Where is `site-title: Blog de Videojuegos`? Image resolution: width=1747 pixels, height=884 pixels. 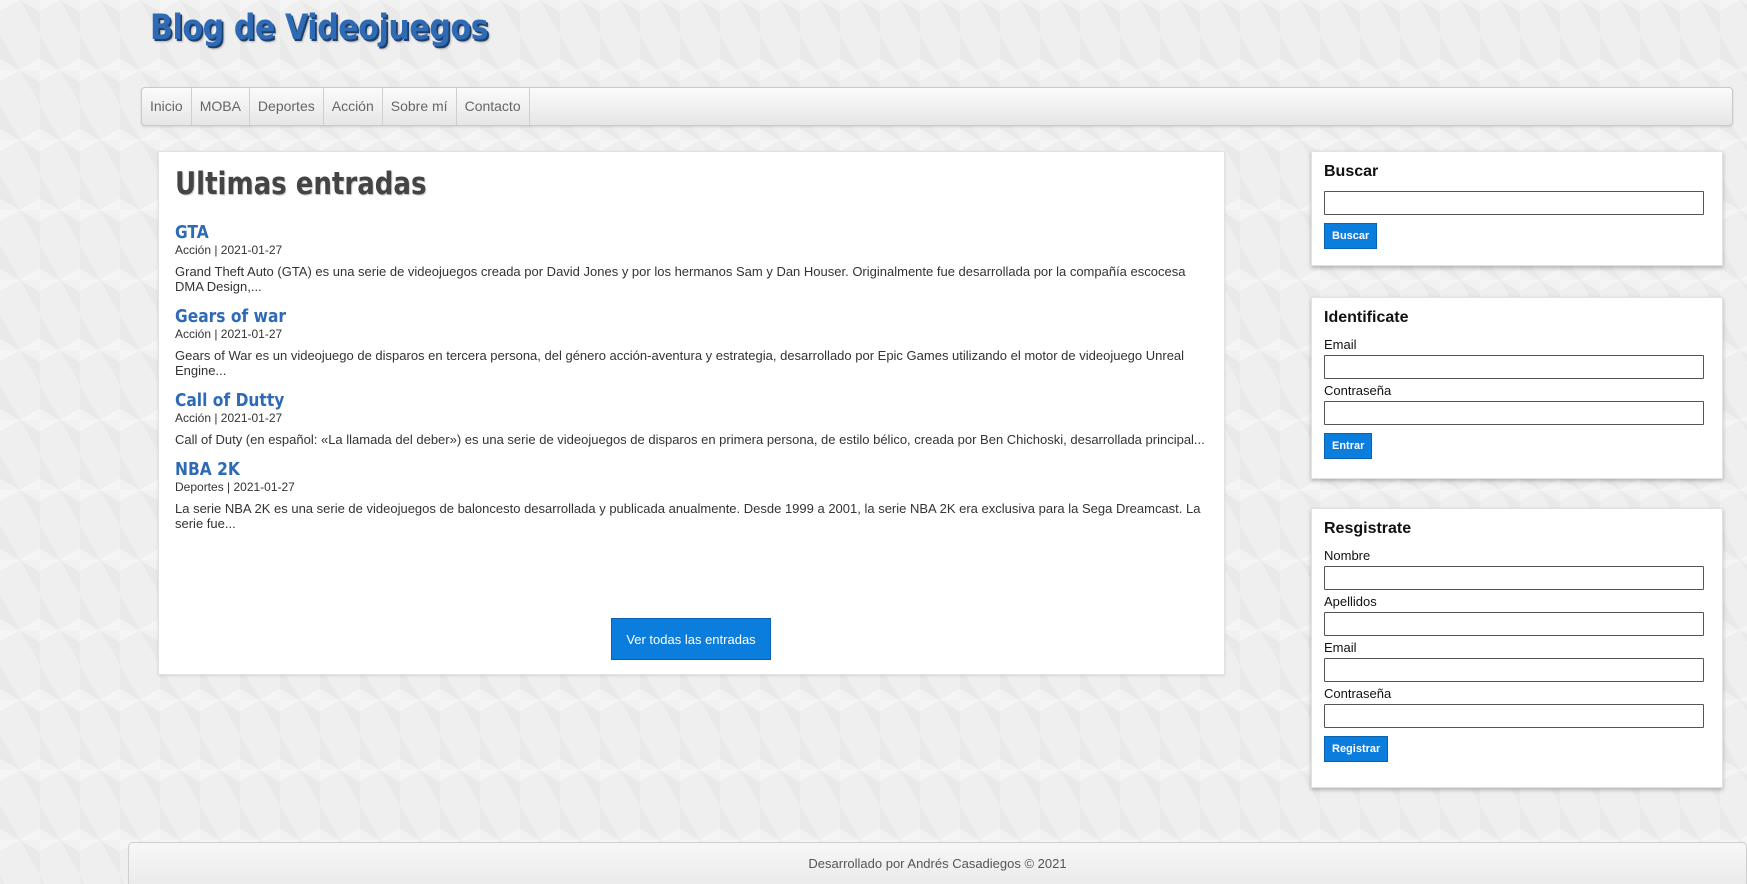 site-title: Blog de Videojuegos is located at coordinates (319, 28).